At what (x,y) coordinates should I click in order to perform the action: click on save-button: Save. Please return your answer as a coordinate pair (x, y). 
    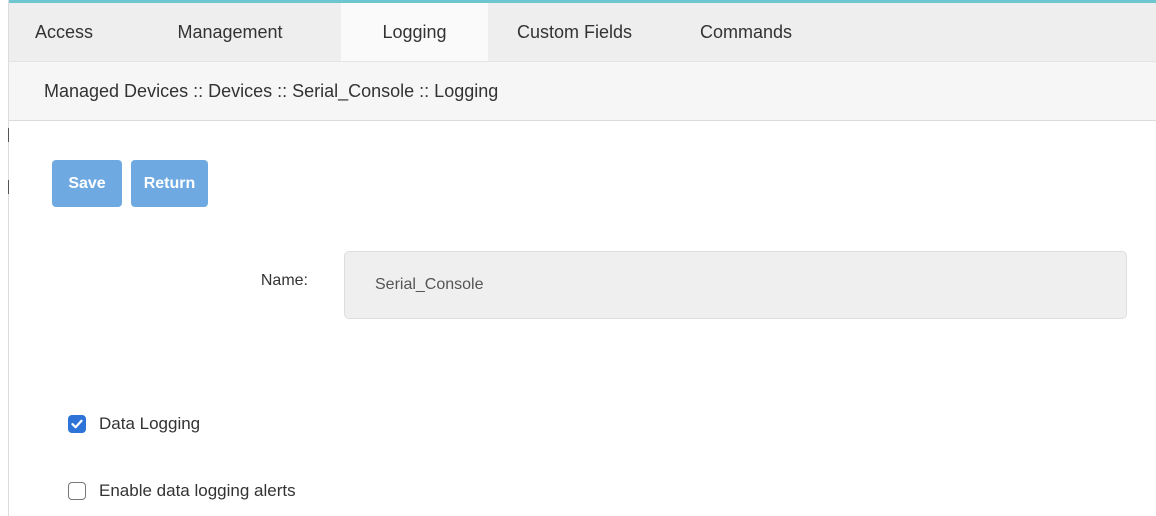
    Looking at the image, I should click on (87, 183).